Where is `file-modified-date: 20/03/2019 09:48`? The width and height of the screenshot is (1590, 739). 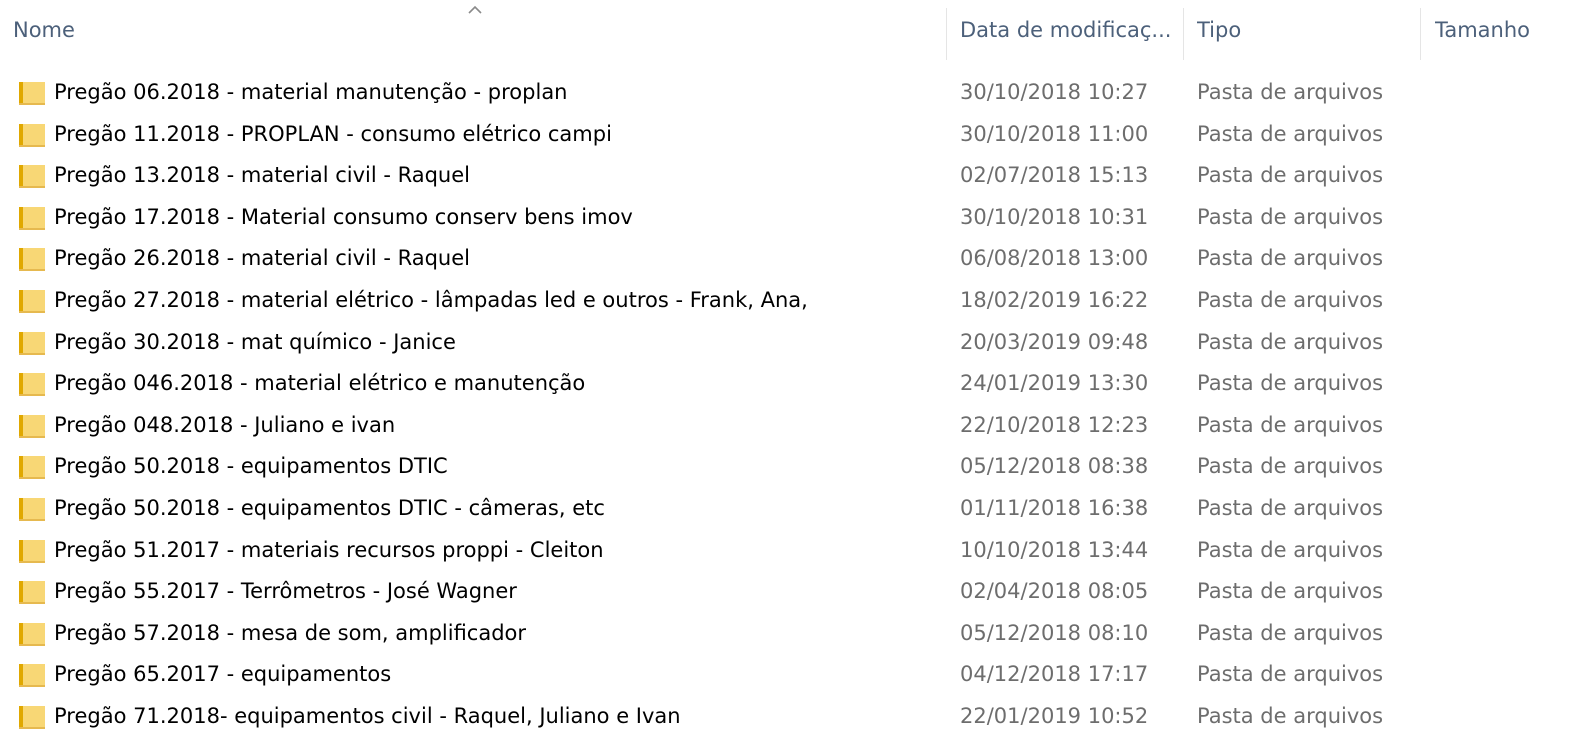 file-modified-date: 20/03/2019 09:48 is located at coordinates (1054, 341).